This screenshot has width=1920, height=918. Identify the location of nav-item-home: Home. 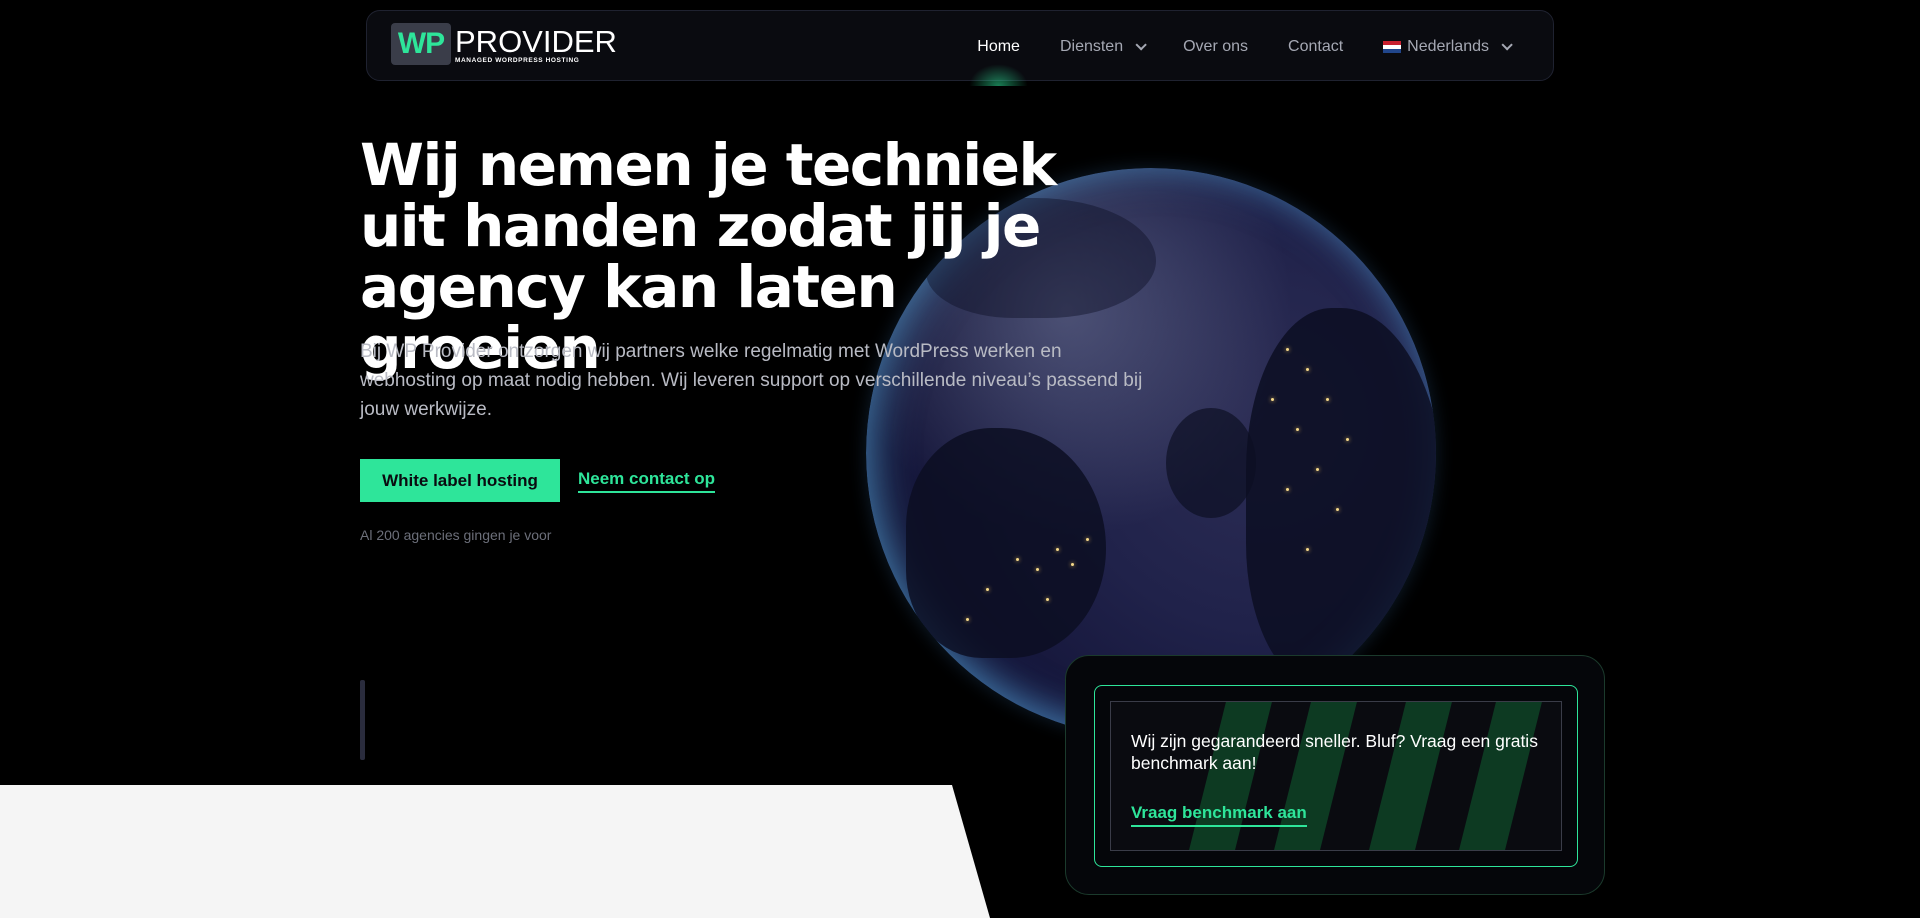
(998, 47).